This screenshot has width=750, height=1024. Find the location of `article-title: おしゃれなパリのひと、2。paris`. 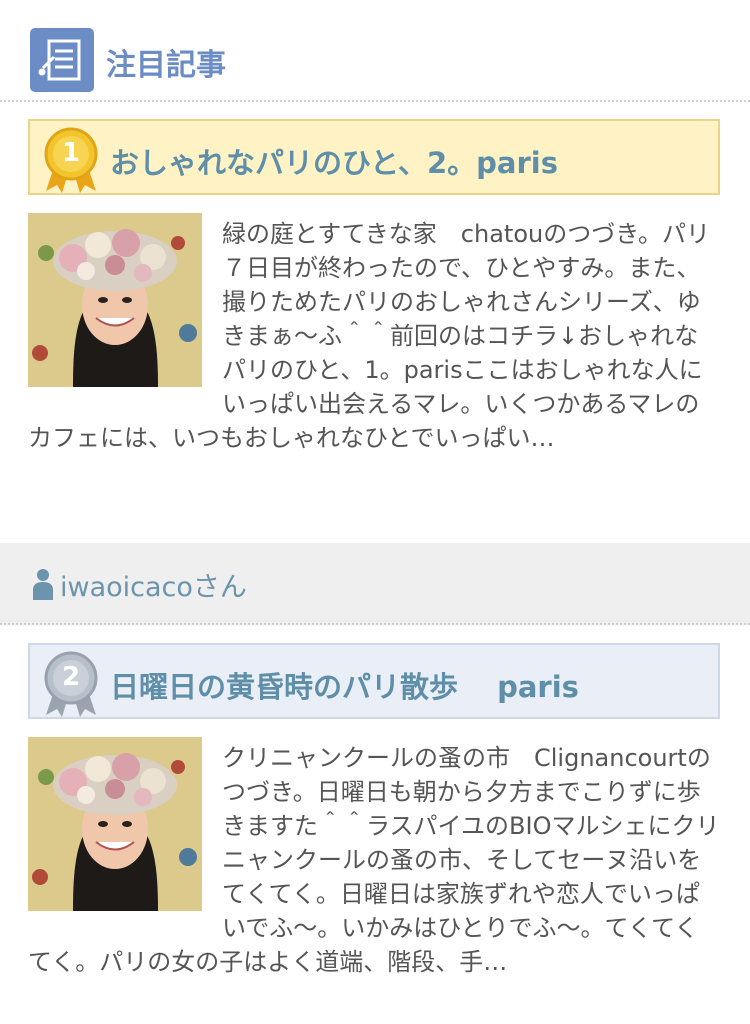

article-title: おしゃれなパリのひと、2。paris is located at coordinates (334, 161).